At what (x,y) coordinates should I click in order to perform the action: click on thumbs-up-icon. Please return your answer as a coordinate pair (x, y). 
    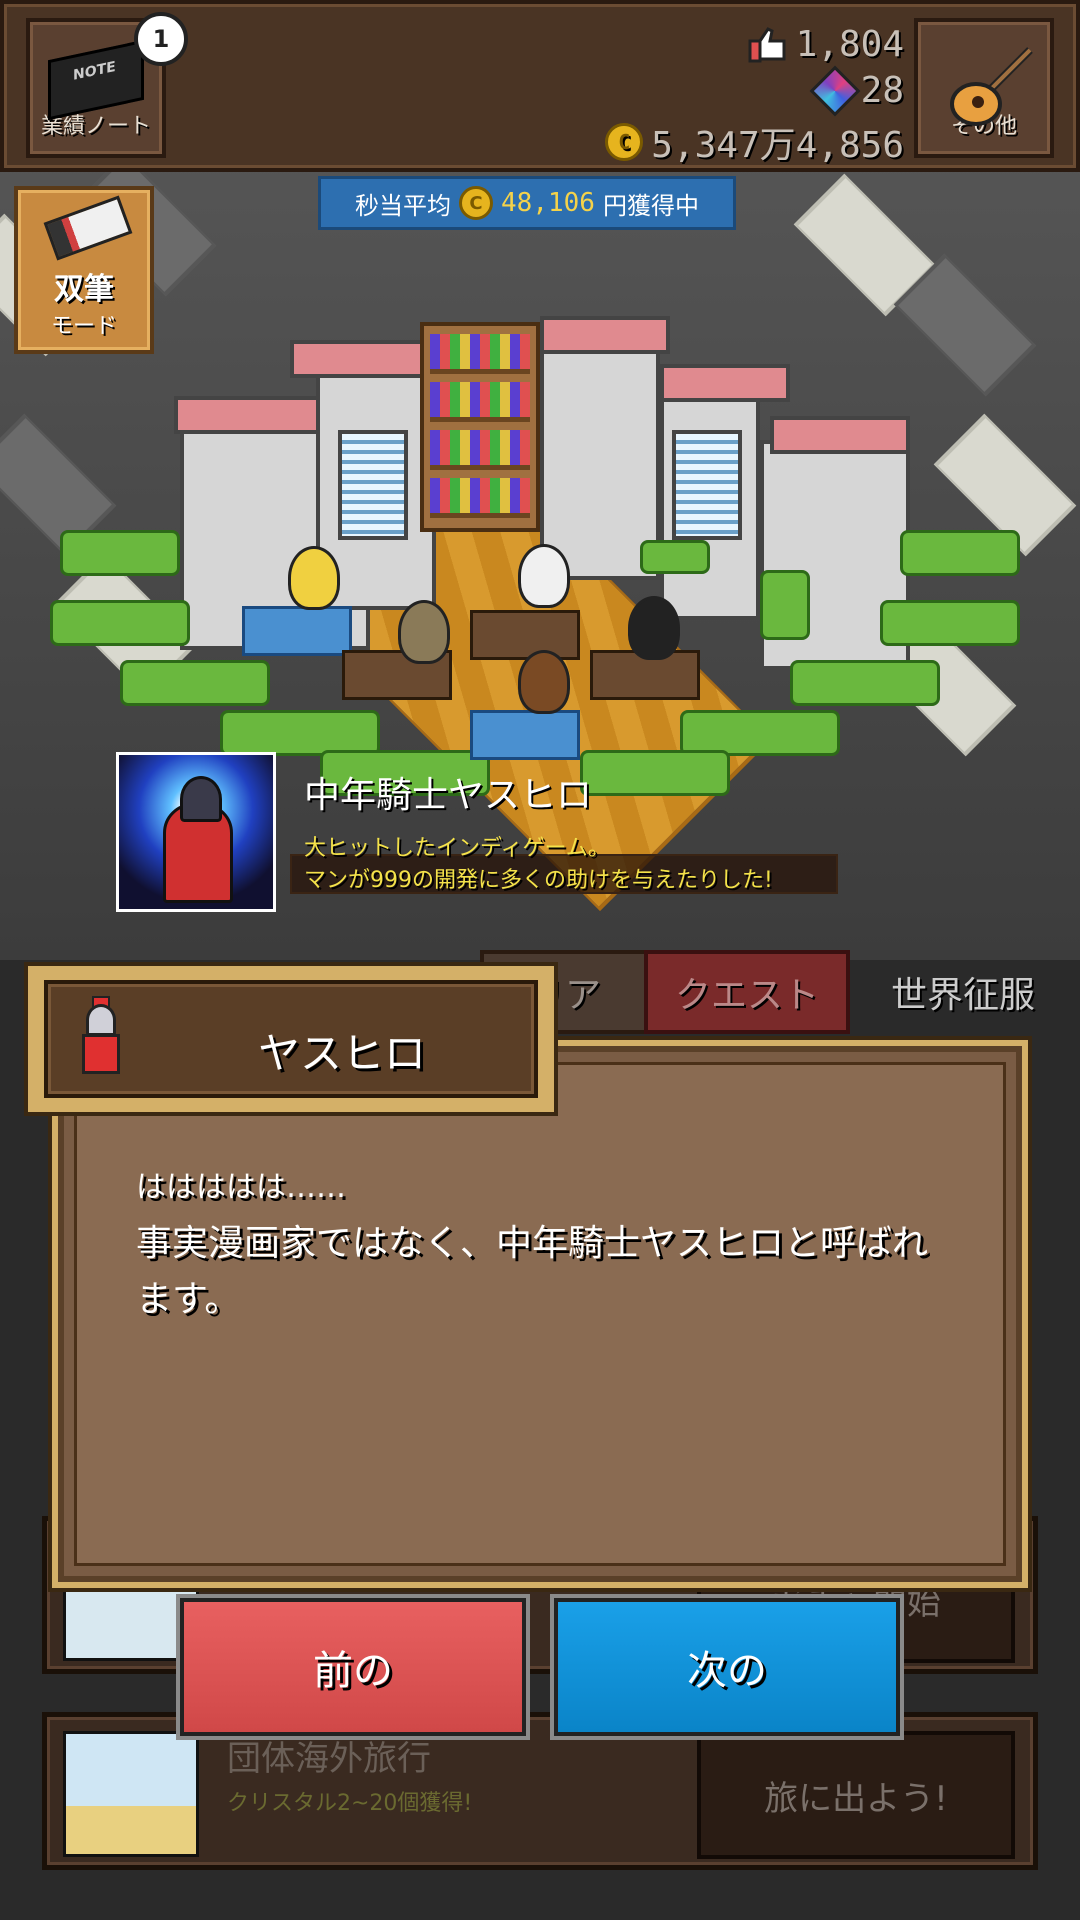
    Looking at the image, I should click on (768, 44).